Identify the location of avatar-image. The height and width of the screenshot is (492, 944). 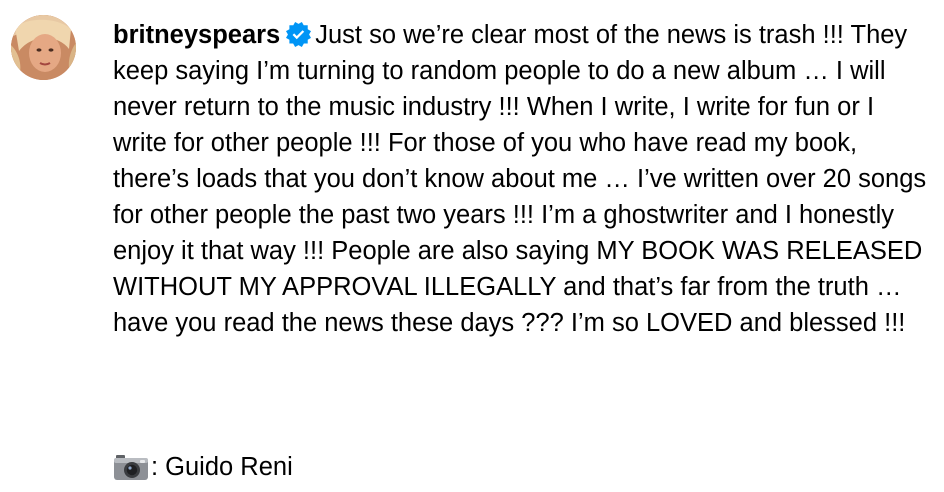
(43, 47).